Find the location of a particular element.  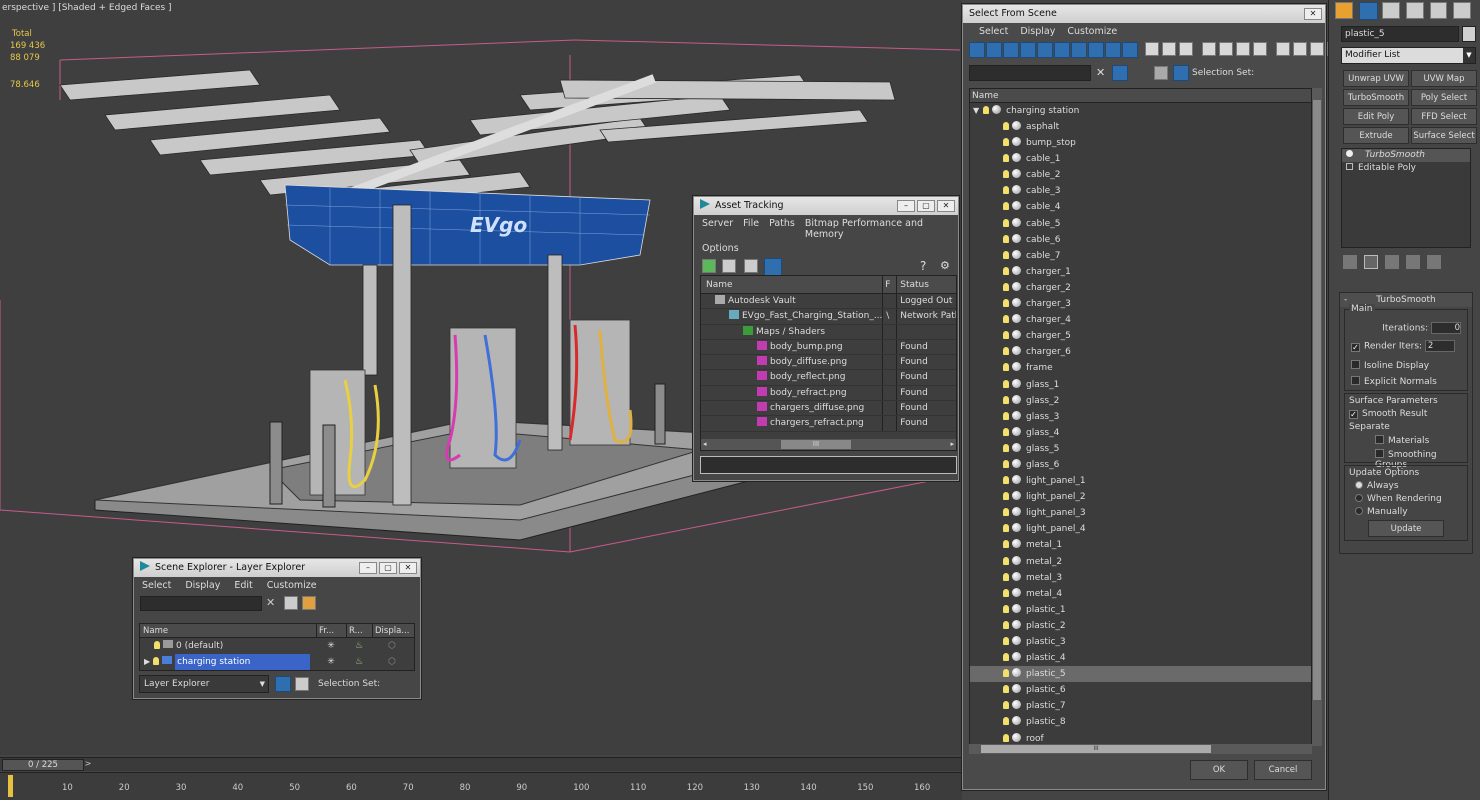

render-iters-spinner: 2 is located at coordinates (1439, 346).